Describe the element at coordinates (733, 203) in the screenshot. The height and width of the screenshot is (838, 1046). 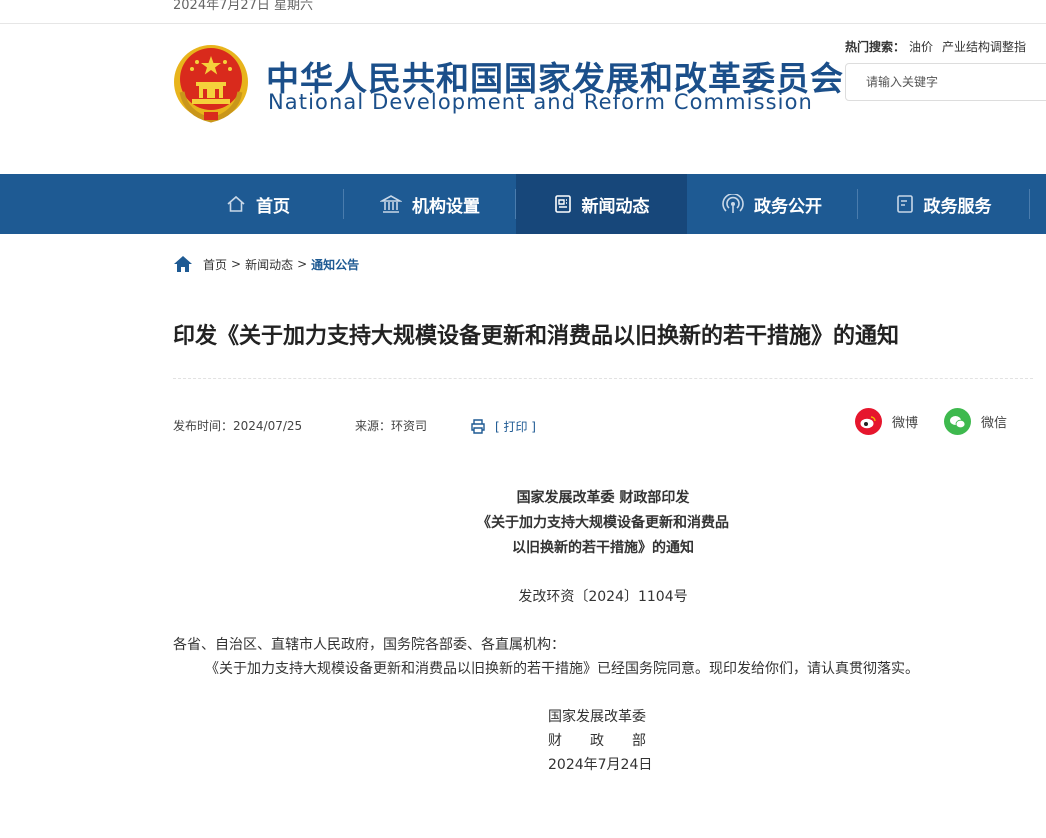
I see `broadcast-icon` at that location.